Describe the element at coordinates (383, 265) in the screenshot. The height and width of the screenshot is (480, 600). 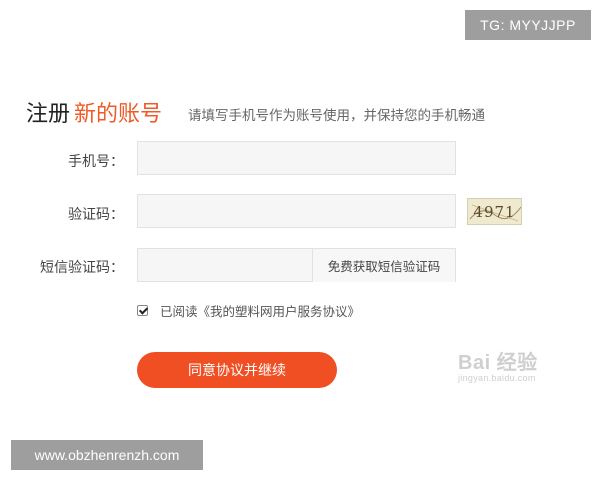
I see `get-sms-code-button: 免费获取短信验证码` at that location.